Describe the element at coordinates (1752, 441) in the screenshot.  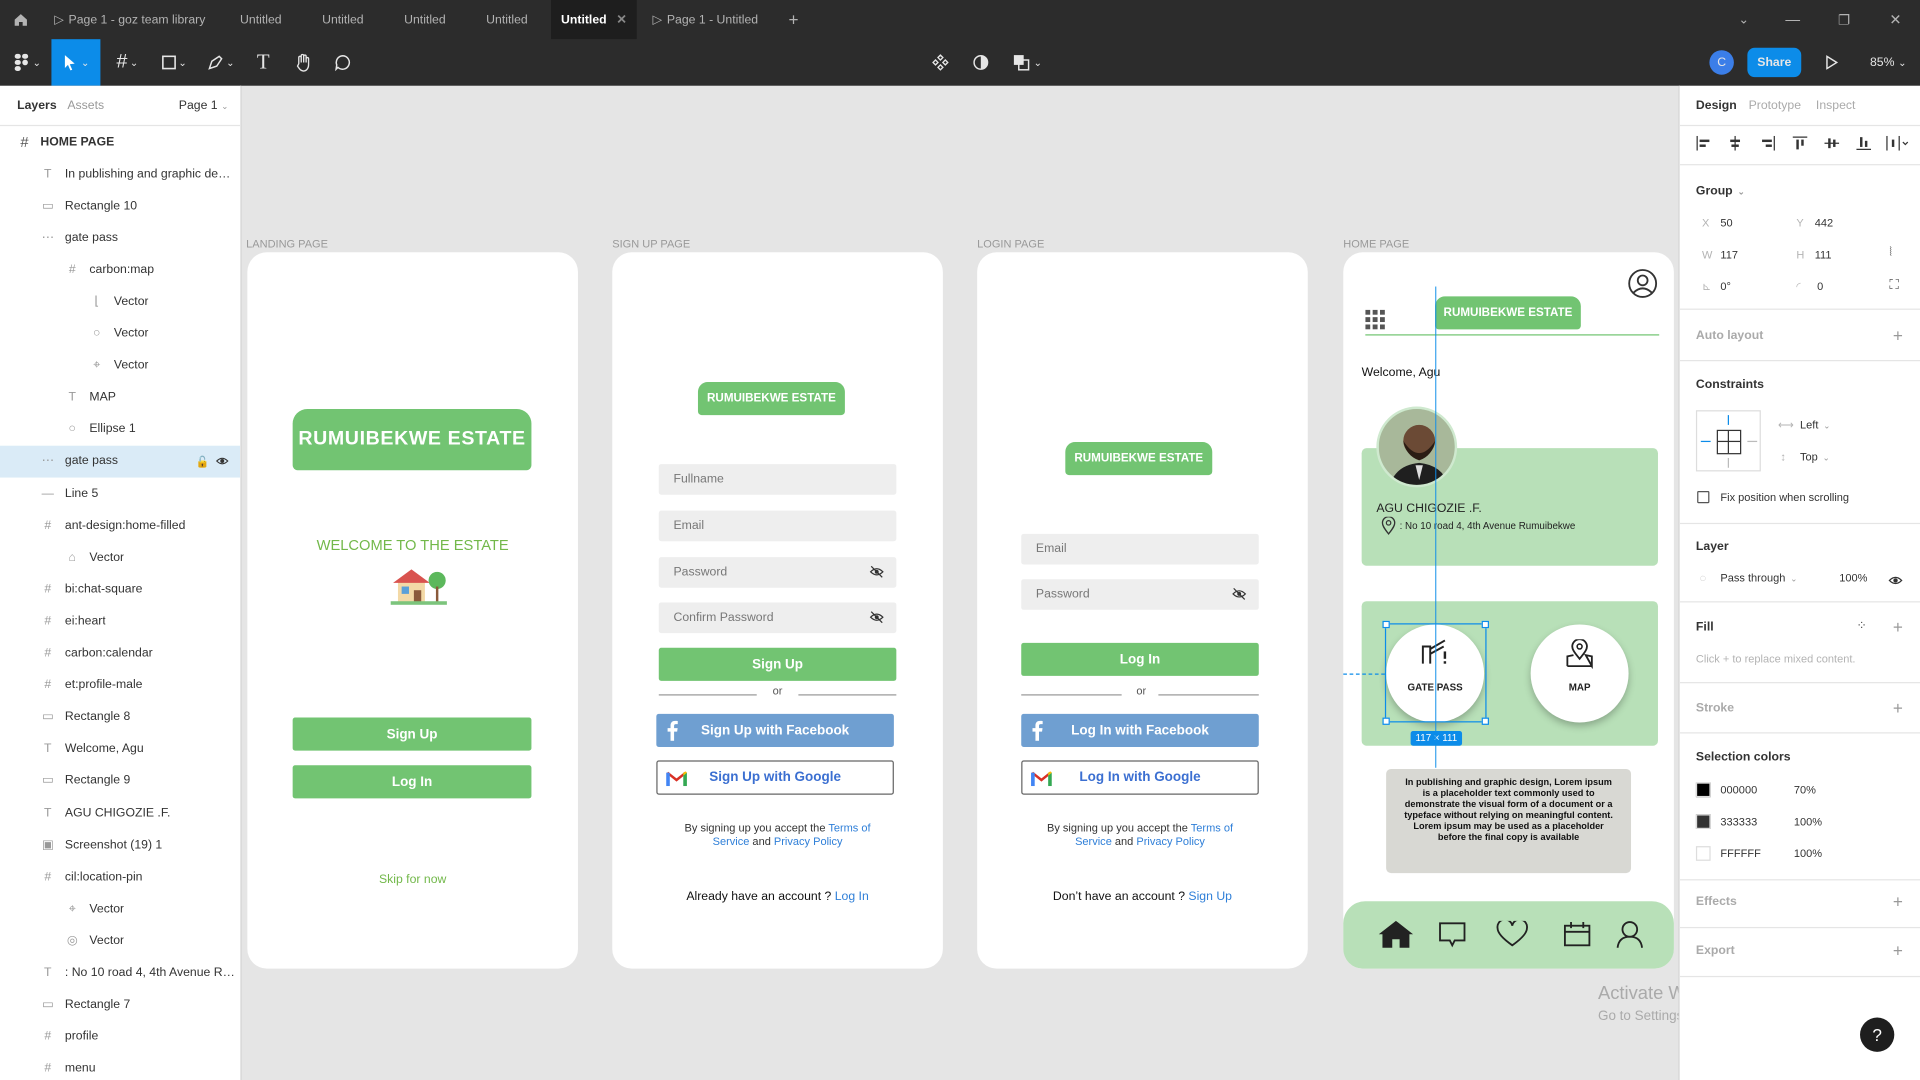
I see `constraint-right` at that location.